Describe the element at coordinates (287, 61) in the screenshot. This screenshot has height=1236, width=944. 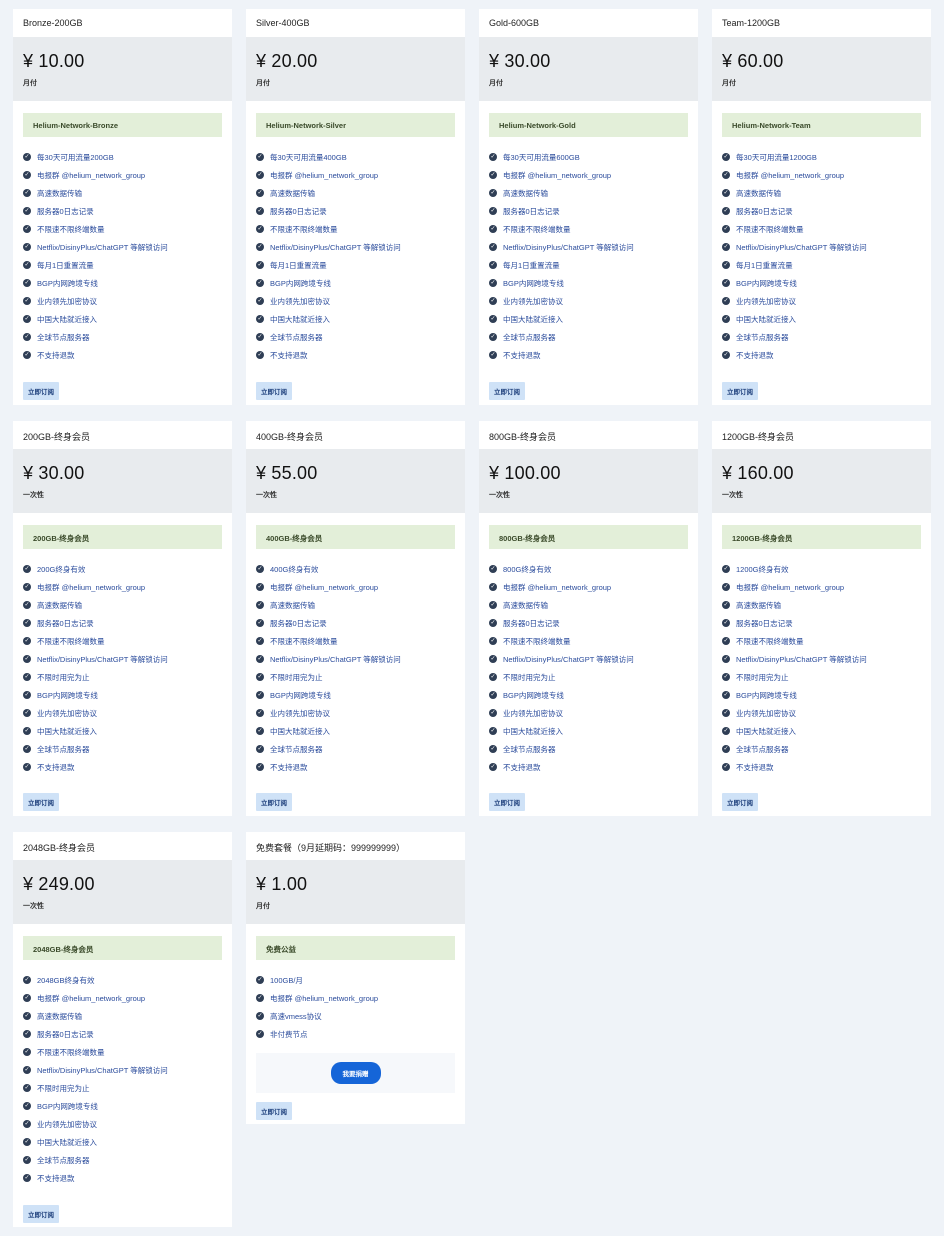
I see `price: ¥ 20.00` at that location.